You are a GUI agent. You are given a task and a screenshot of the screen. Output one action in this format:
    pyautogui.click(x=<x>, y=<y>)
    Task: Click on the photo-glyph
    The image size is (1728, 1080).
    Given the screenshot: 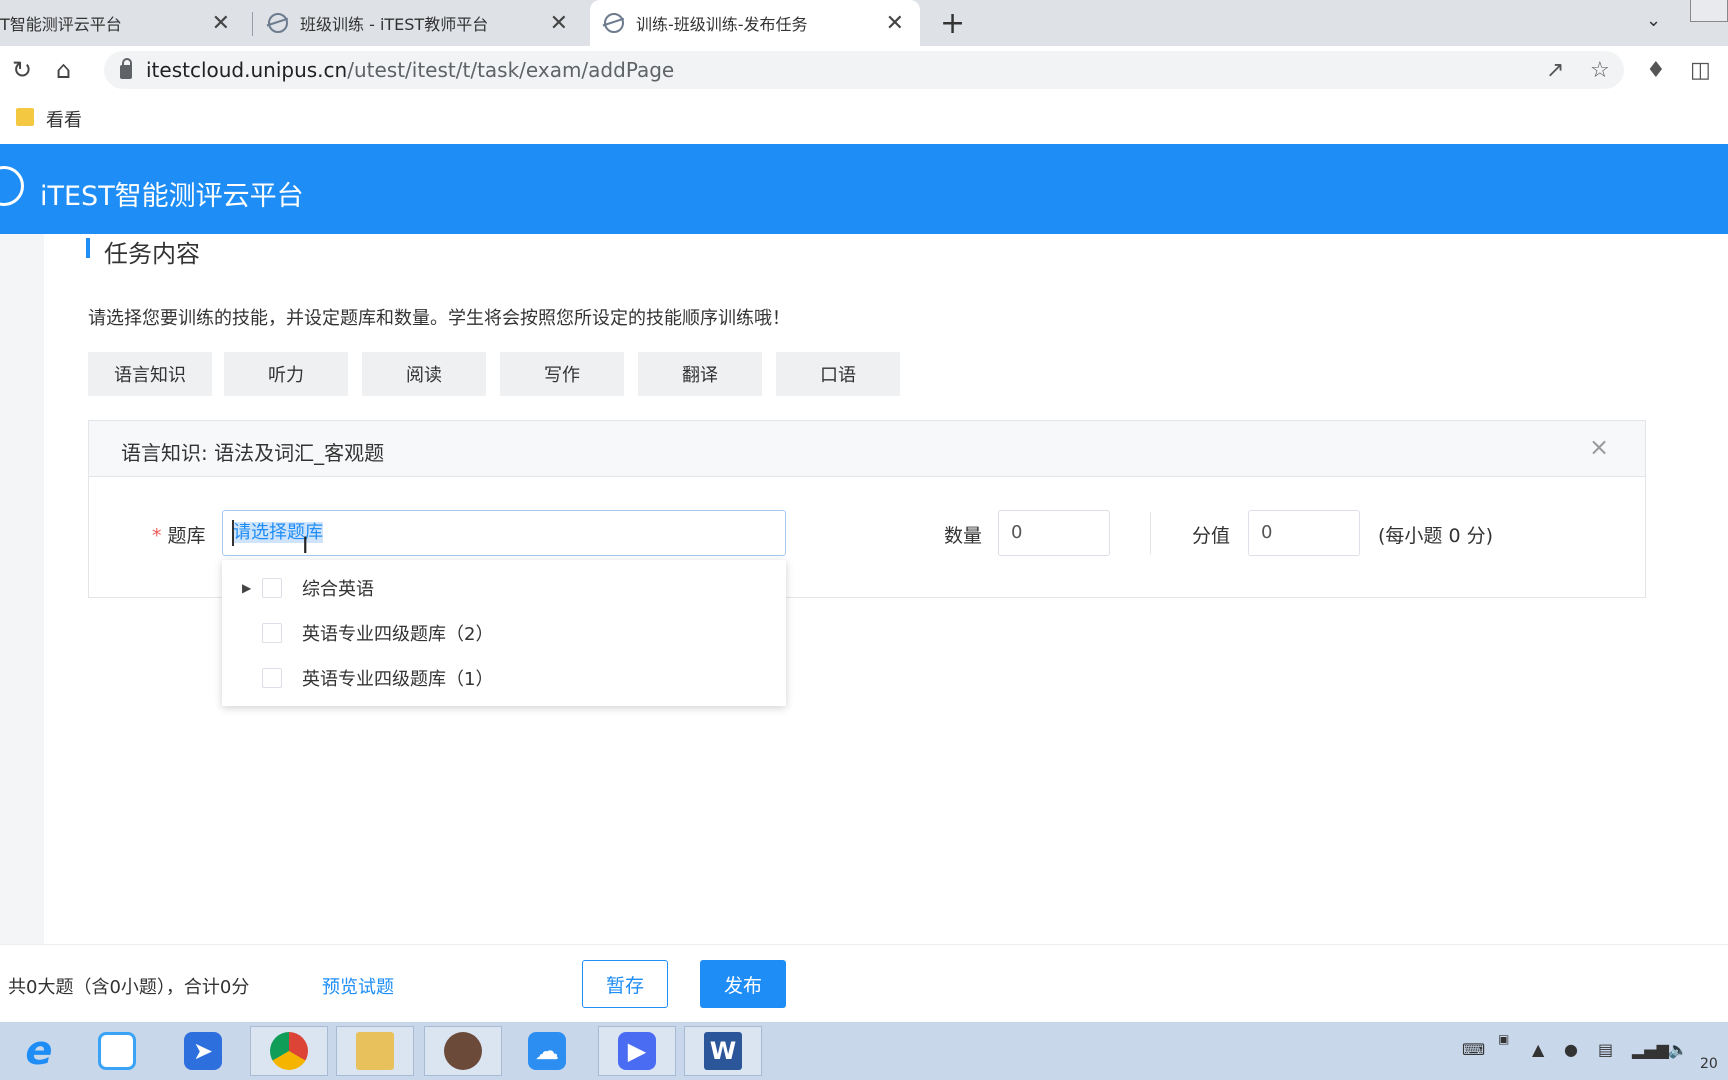 What is the action you would take?
    pyautogui.click(x=463, y=1051)
    